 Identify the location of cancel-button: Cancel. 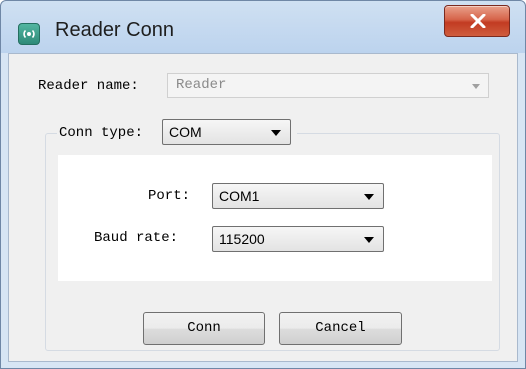
(340, 328).